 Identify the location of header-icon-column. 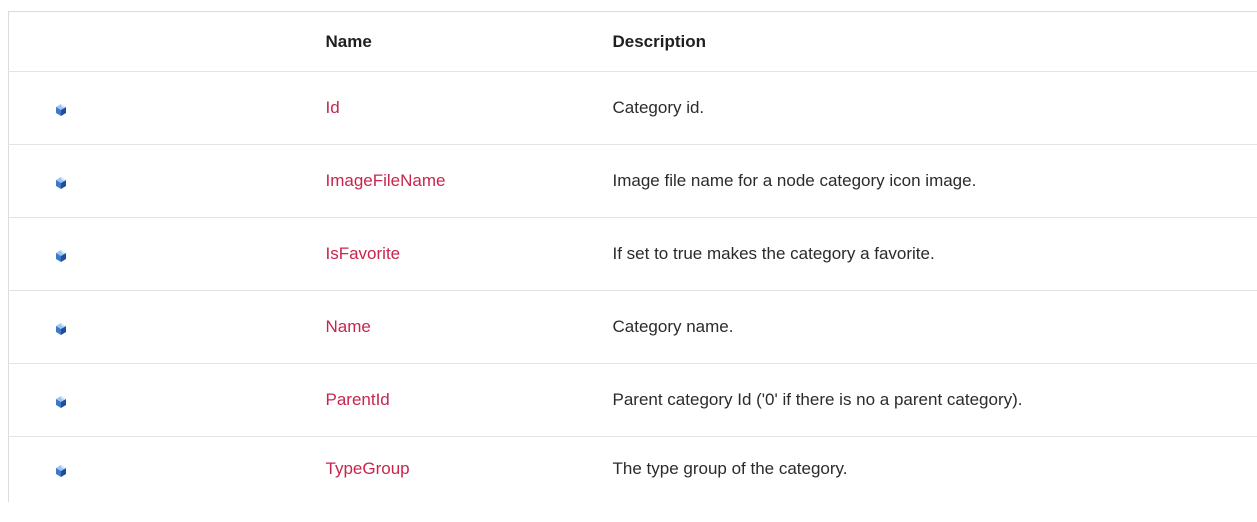
(160, 42).